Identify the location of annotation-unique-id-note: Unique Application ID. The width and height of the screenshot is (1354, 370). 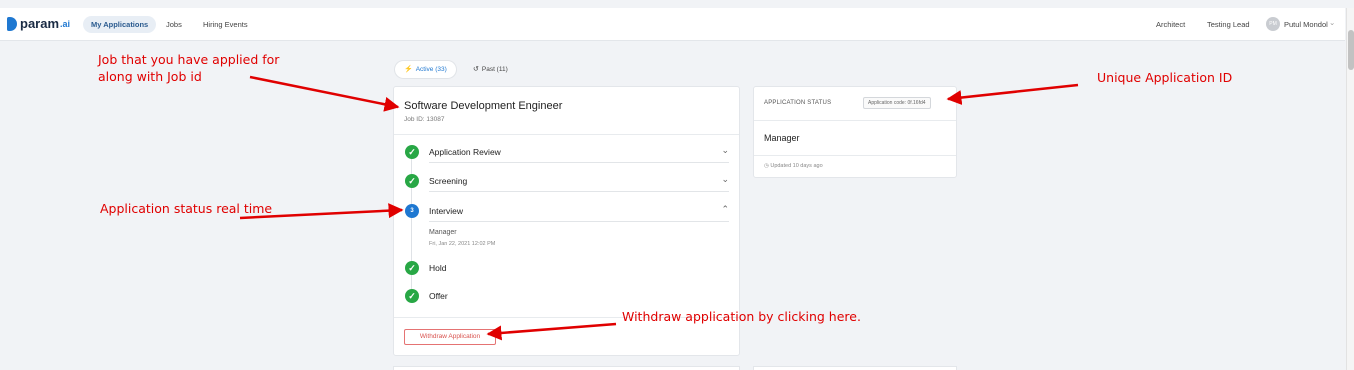
(1165, 77).